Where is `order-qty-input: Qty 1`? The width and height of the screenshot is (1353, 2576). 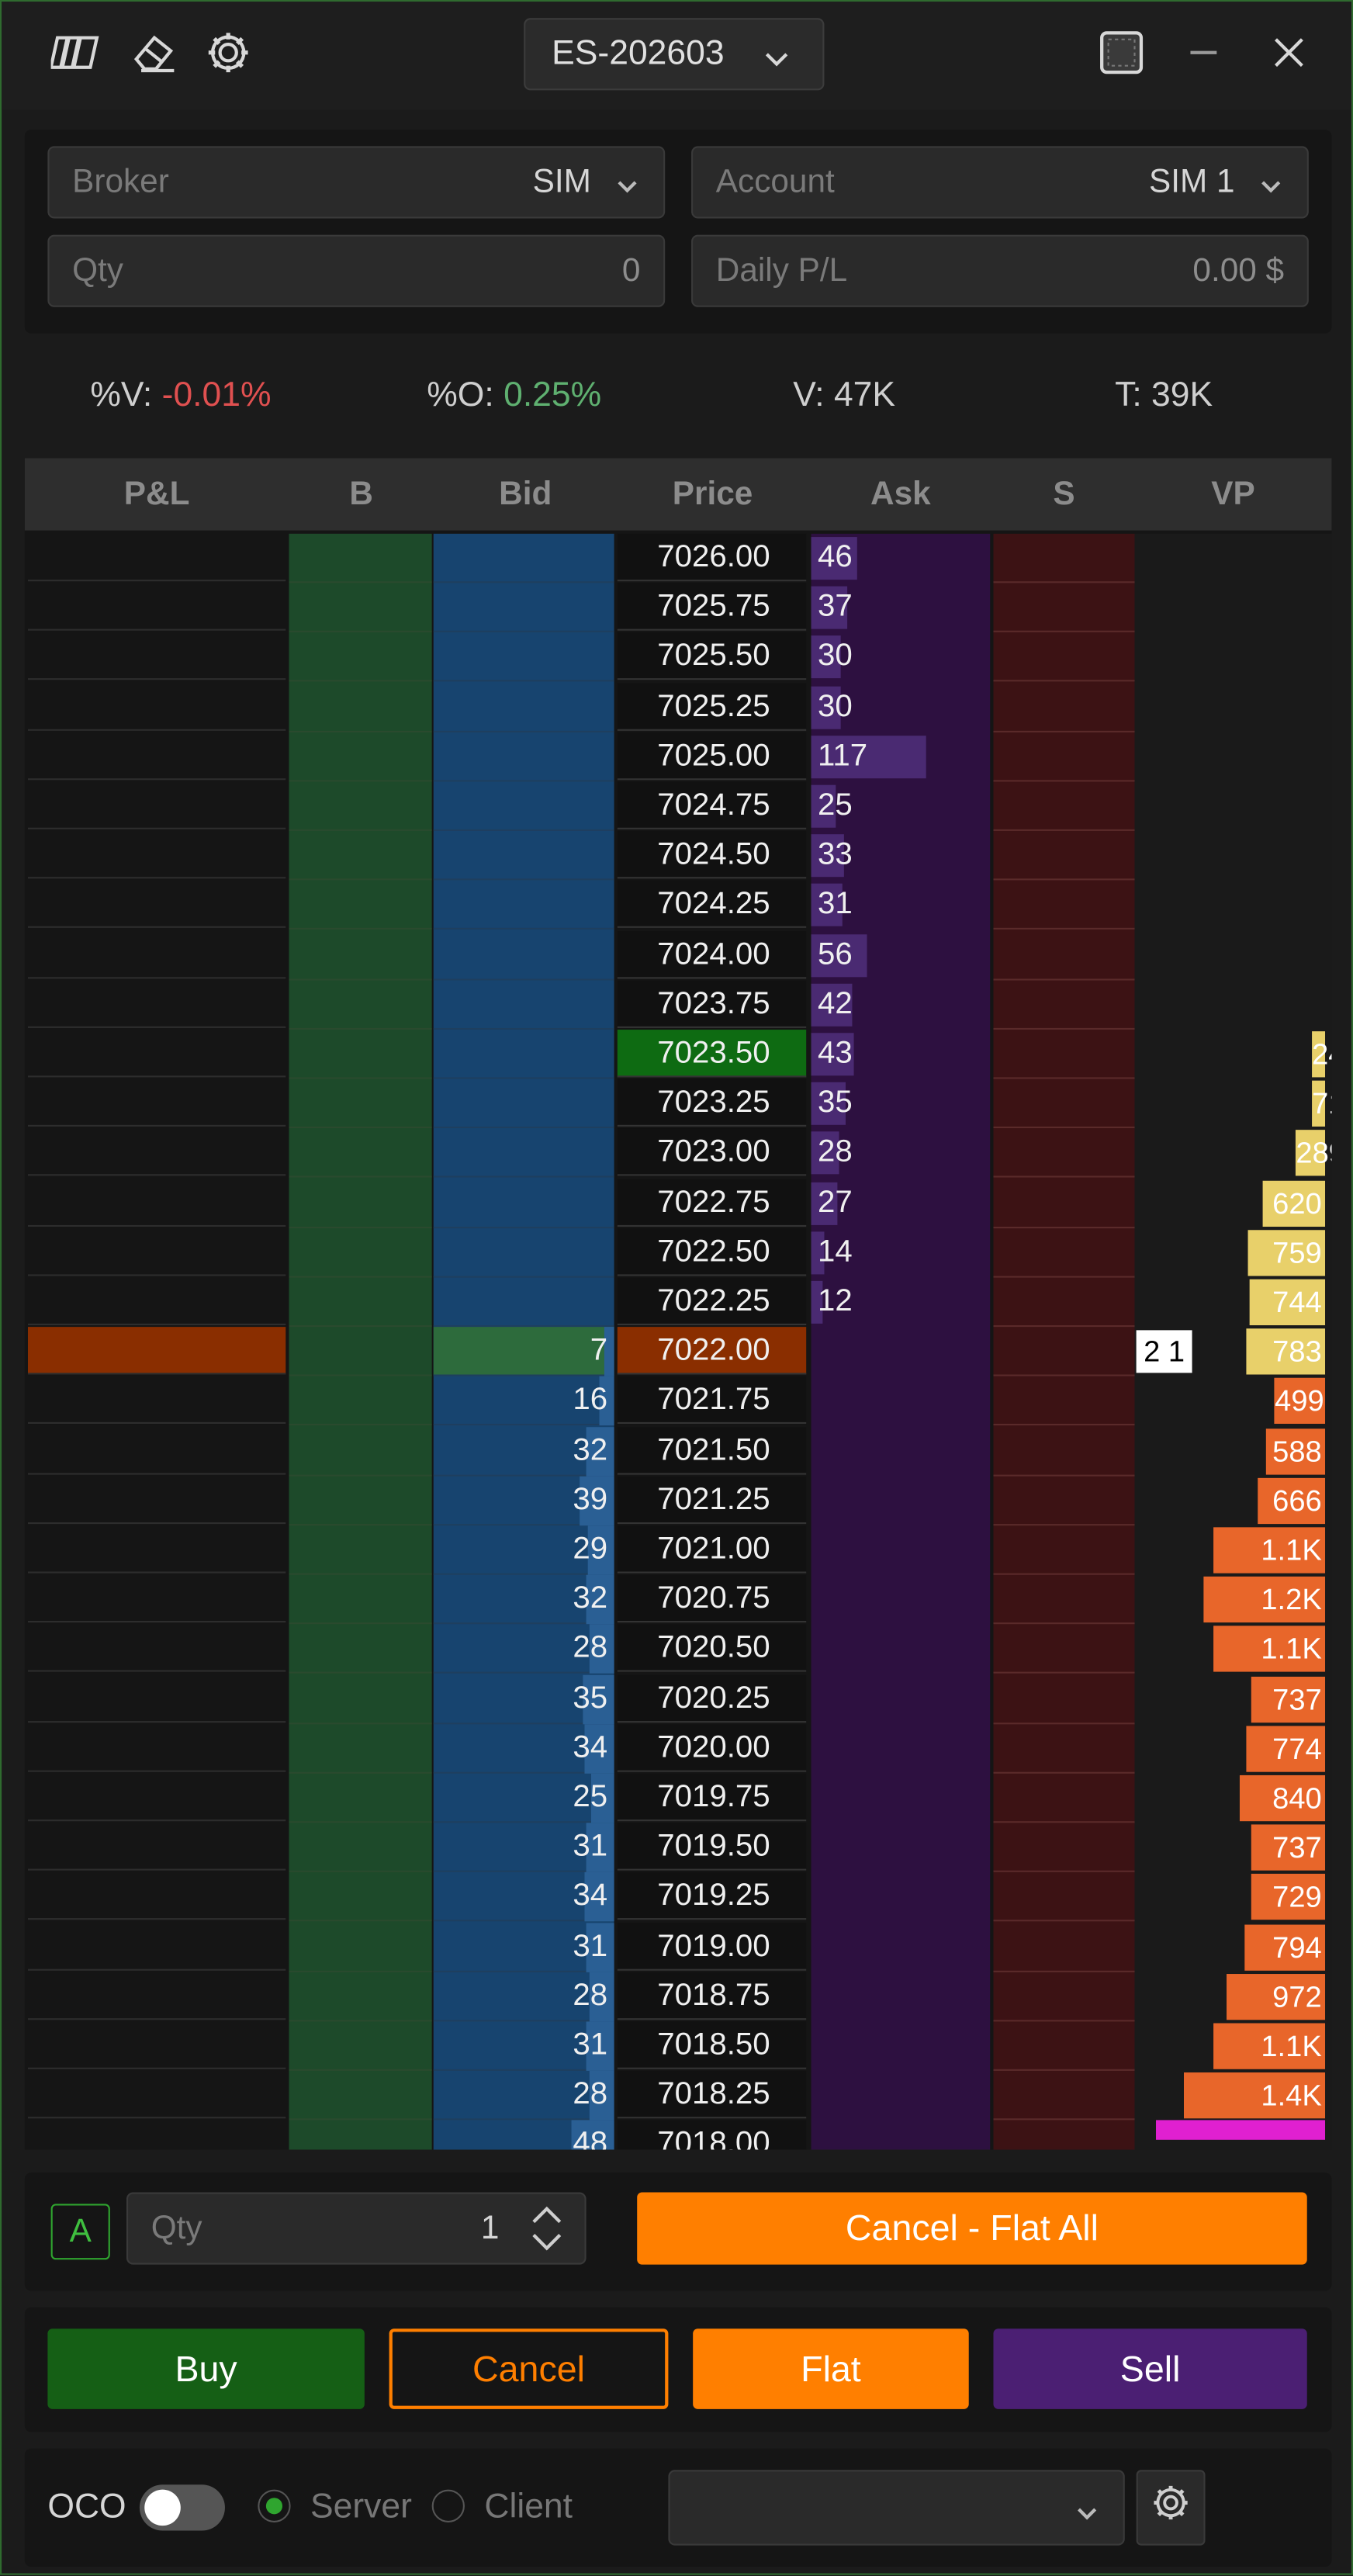
order-qty-input: Qty 1 is located at coordinates (356, 2228).